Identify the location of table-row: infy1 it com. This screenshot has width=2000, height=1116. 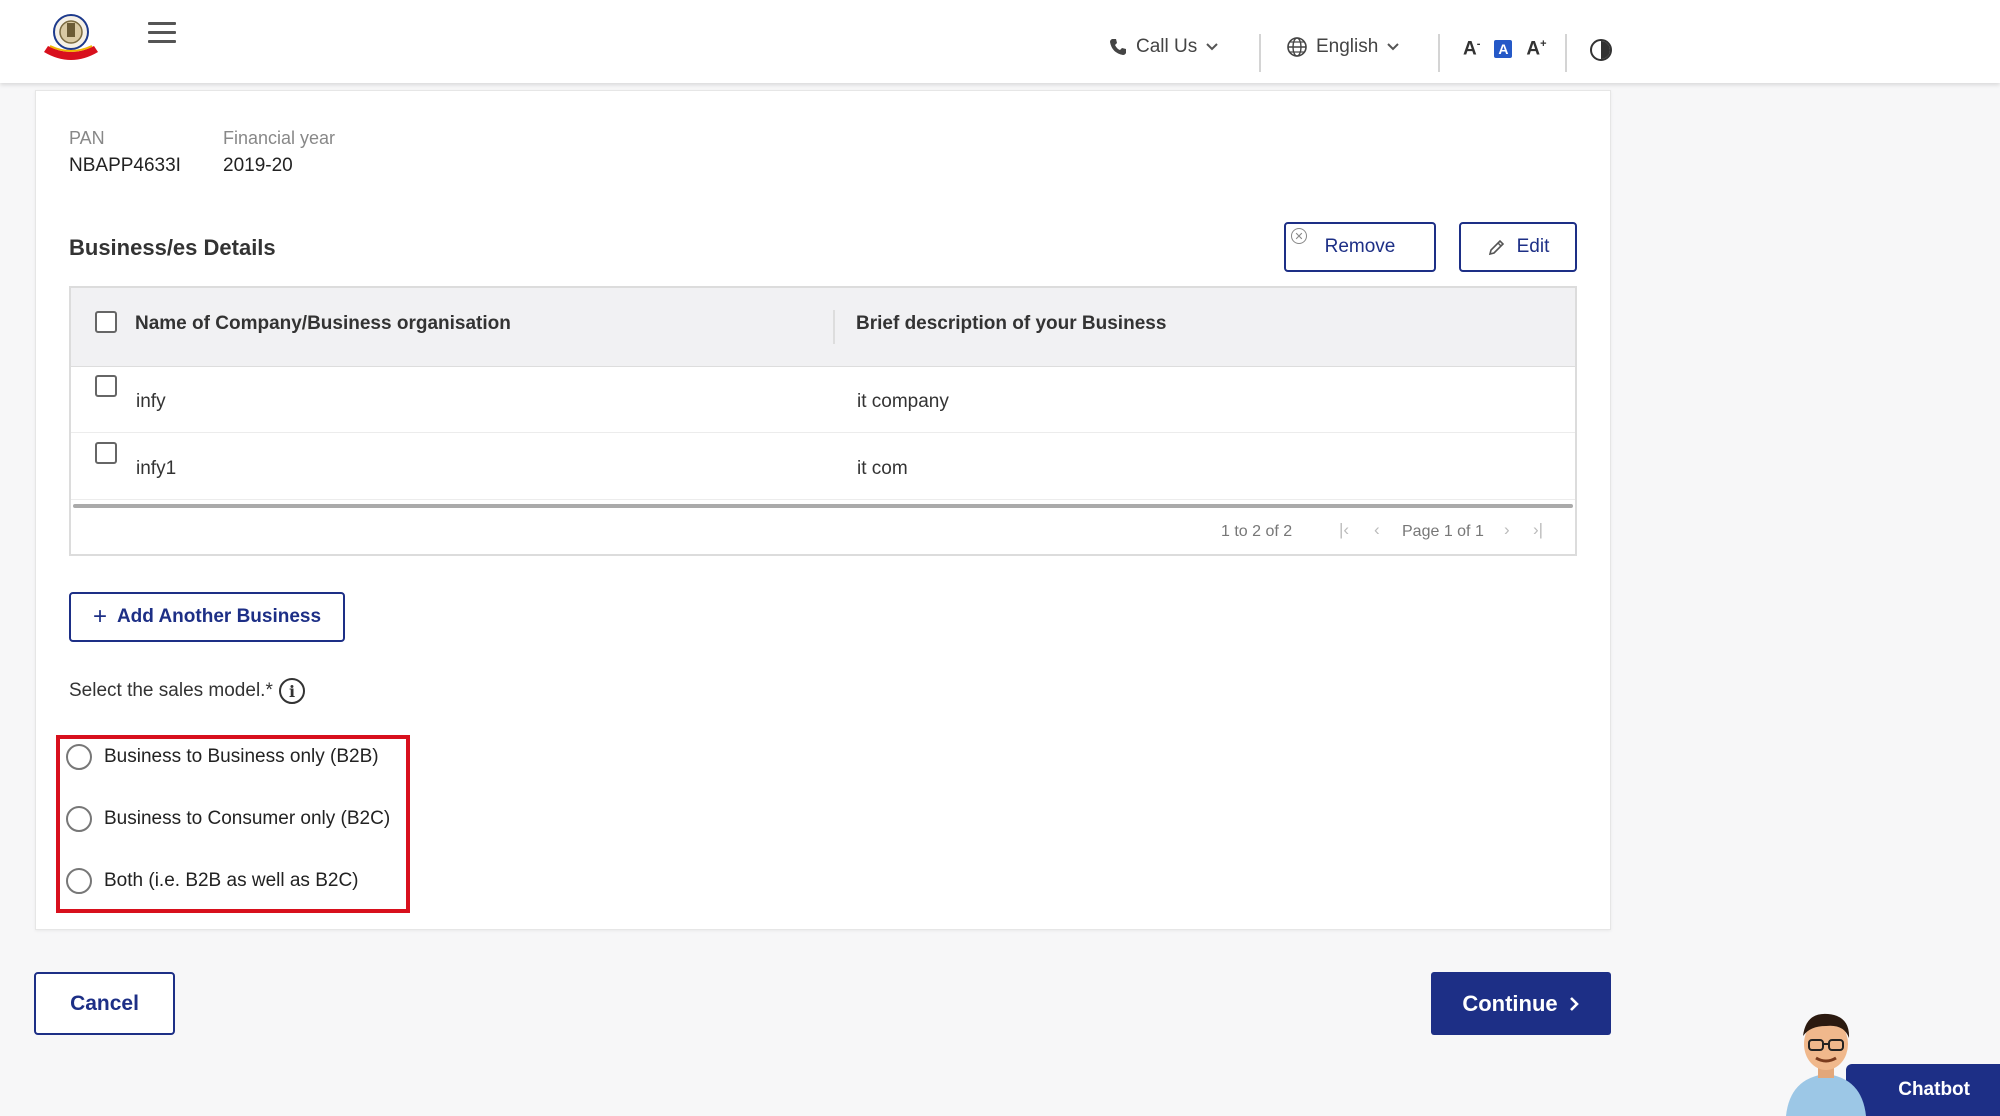
(823, 467).